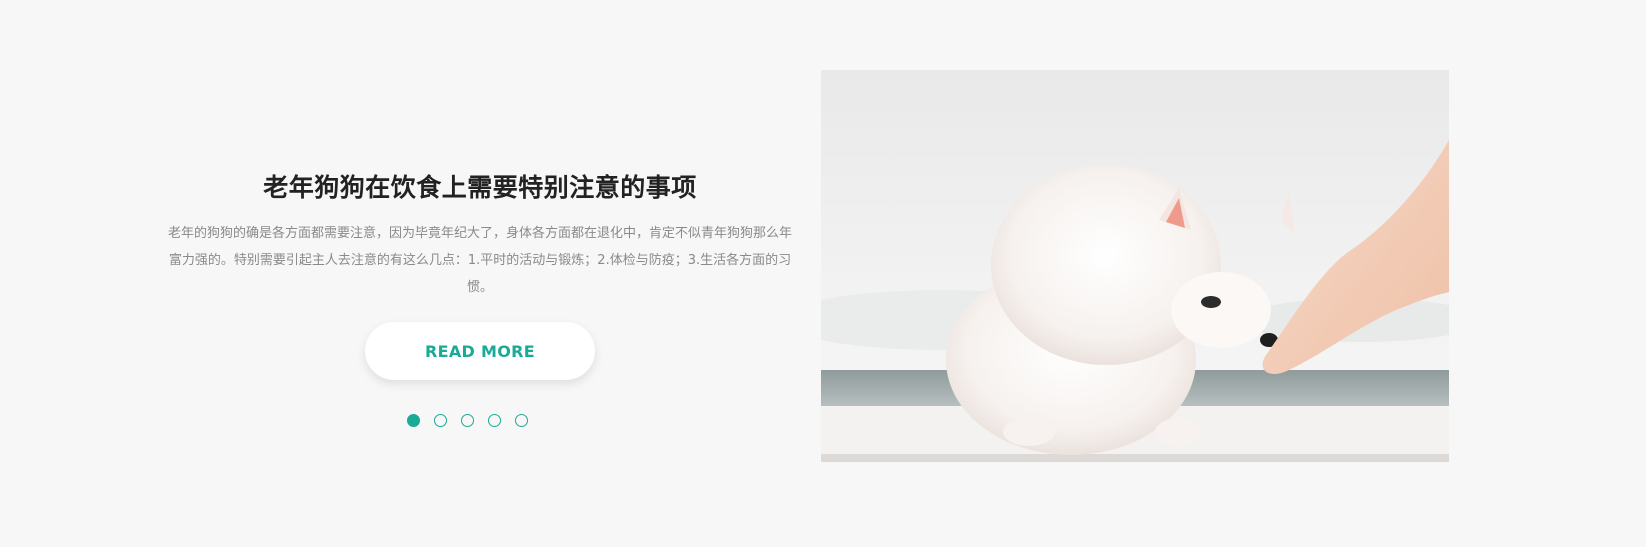 Image resolution: width=1646 pixels, height=547 pixels. What do you see at coordinates (480, 351) in the screenshot?
I see `read-more-button: READ MORE` at bounding box center [480, 351].